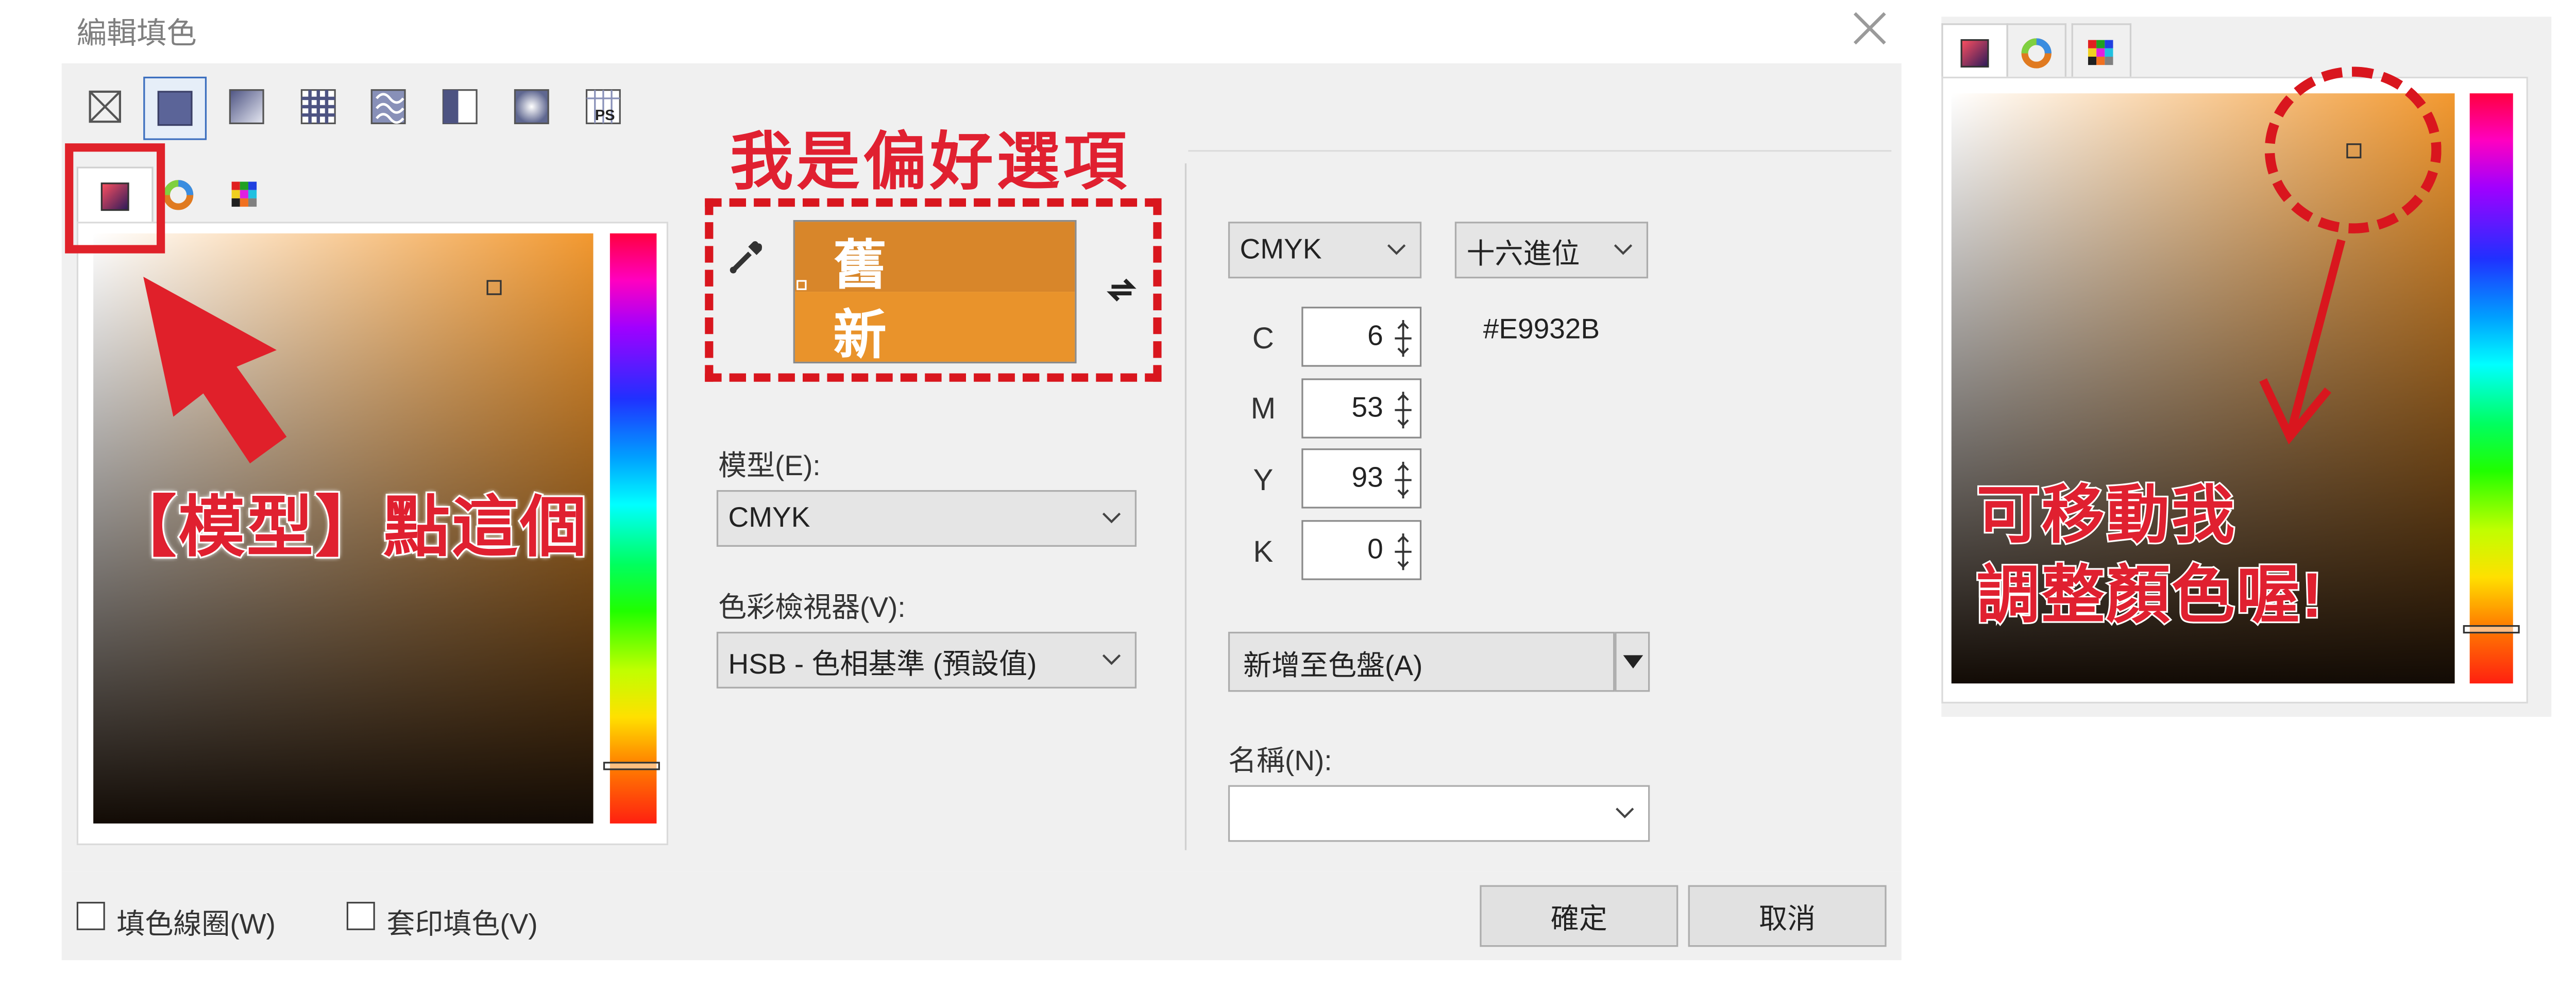 The width and height of the screenshot is (2576, 990). What do you see at coordinates (136, 33) in the screenshot?
I see `dialog-title: 編輯填色` at bounding box center [136, 33].